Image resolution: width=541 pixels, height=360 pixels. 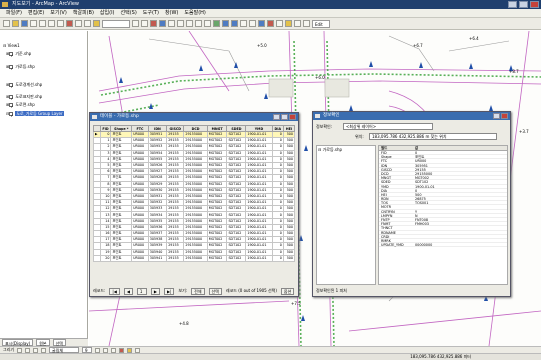 I want to click on menu-insert: 삽입(I), so click(x=107, y=13).